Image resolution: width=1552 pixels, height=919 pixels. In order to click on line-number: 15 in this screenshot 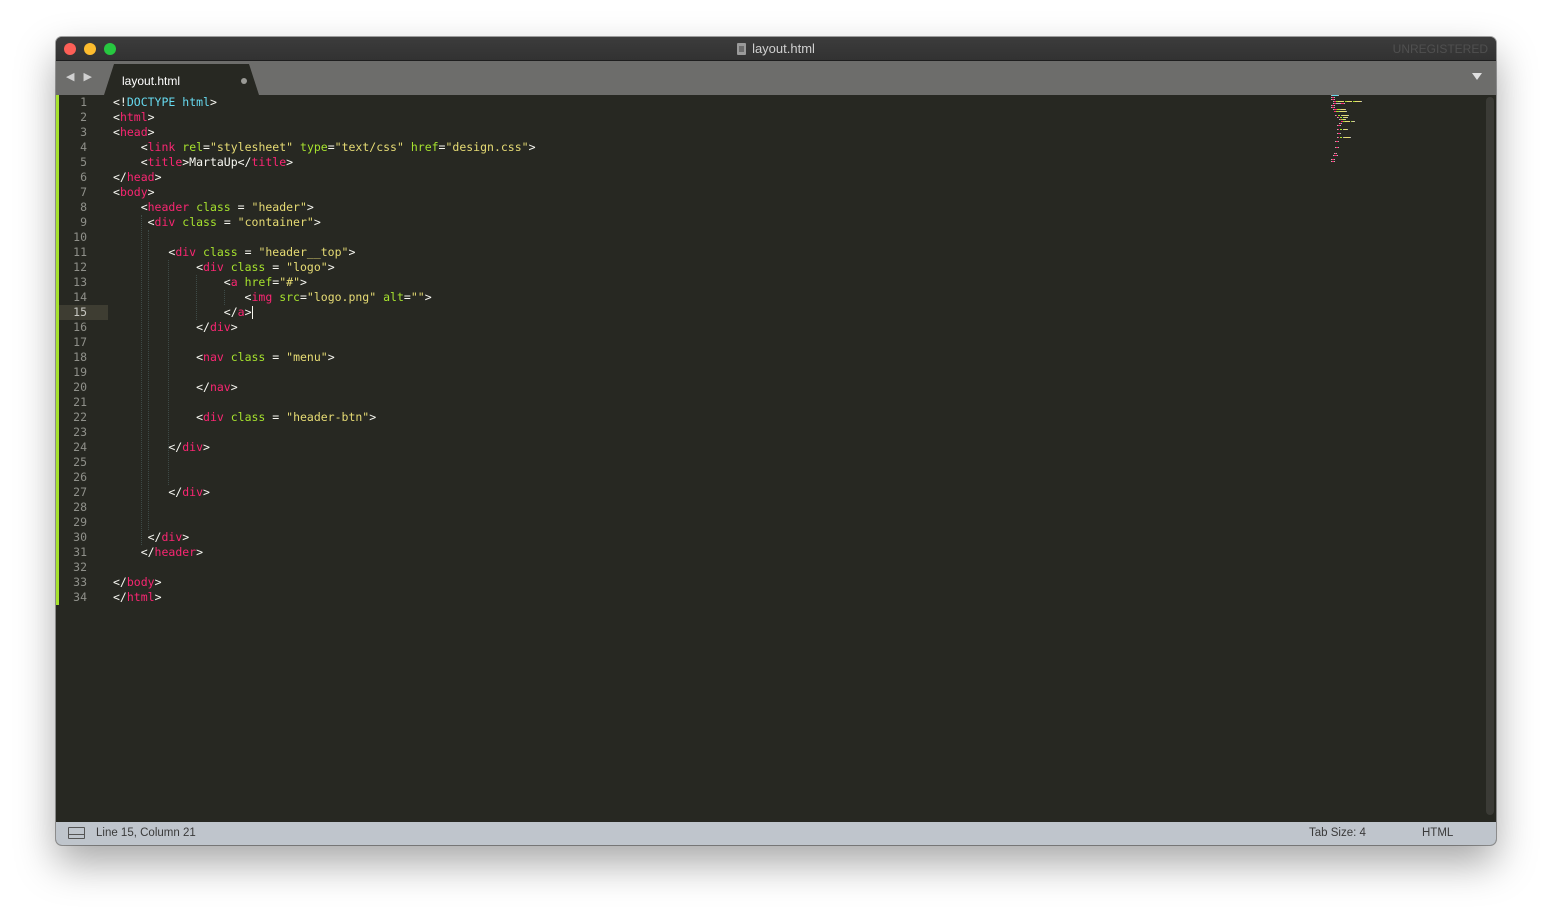, I will do `click(83, 312)`.